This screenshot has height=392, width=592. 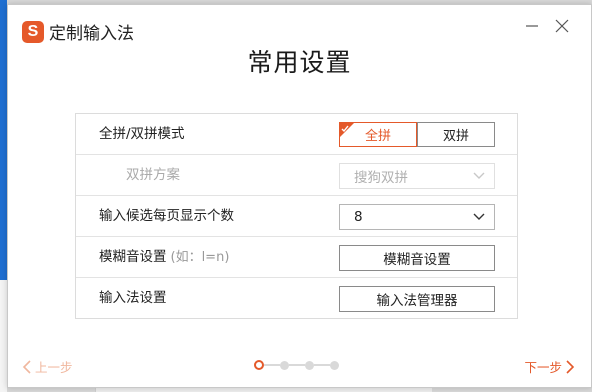 I want to click on ime-manager-button: 输入法管理器, so click(x=417, y=299).